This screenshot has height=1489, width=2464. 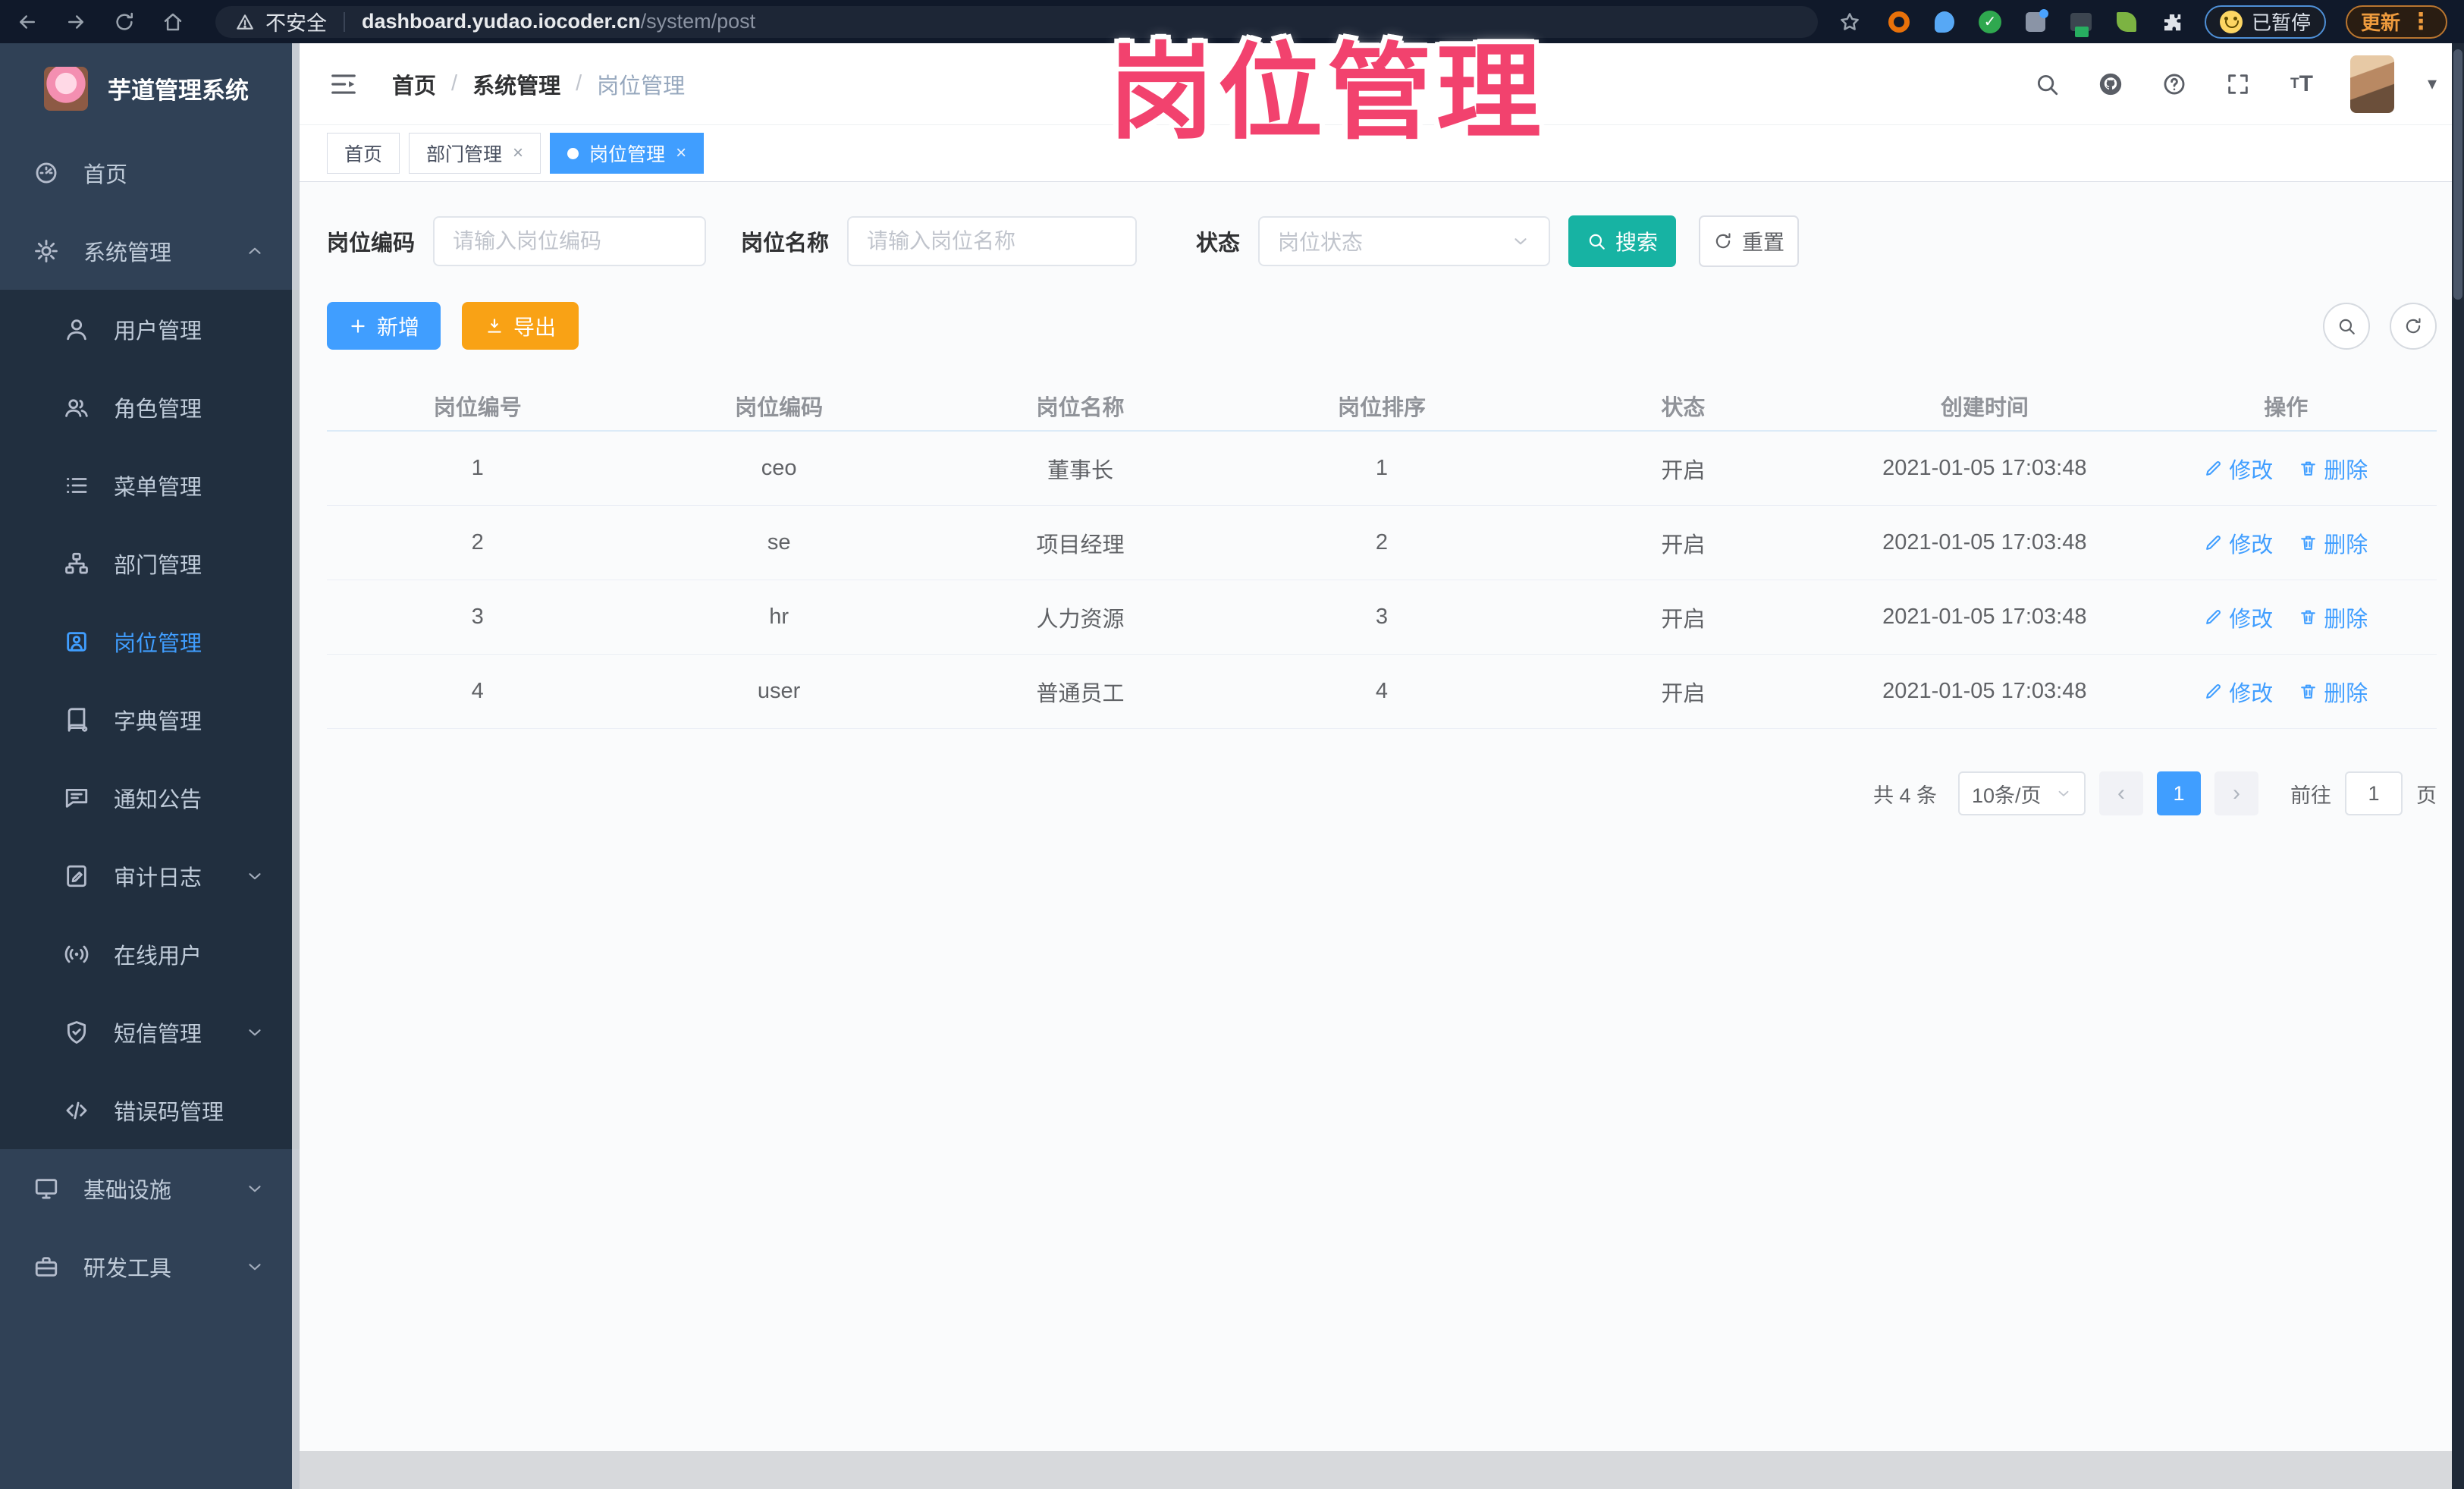 What do you see at coordinates (1899, 22) in the screenshot?
I see `extension-orange-icon` at bounding box center [1899, 22].